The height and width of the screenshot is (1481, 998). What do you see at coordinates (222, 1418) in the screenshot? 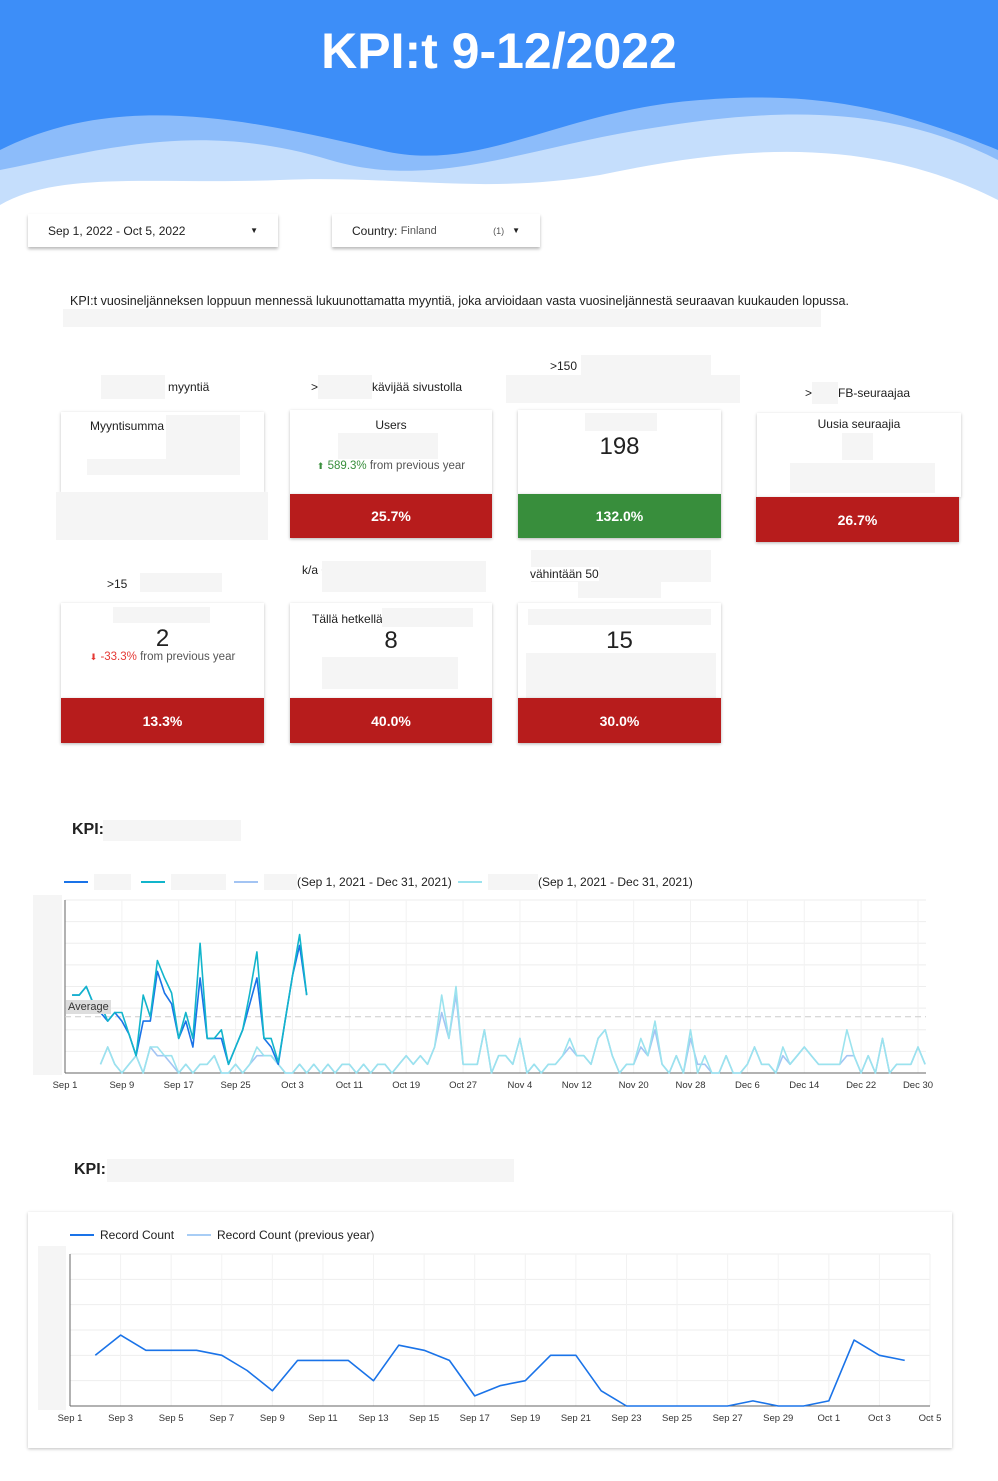
I see `x-tick-label: Sep 7` at bounding box center [222, 1418].